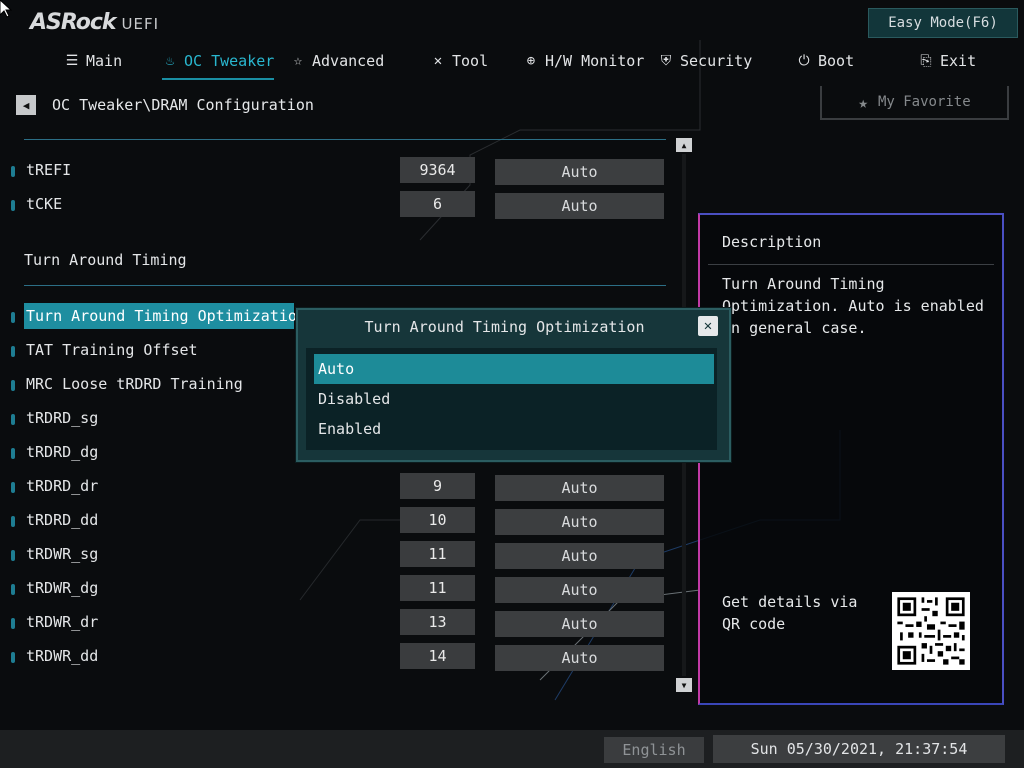  I want to click on setting-value: 10, so click(437, 520).